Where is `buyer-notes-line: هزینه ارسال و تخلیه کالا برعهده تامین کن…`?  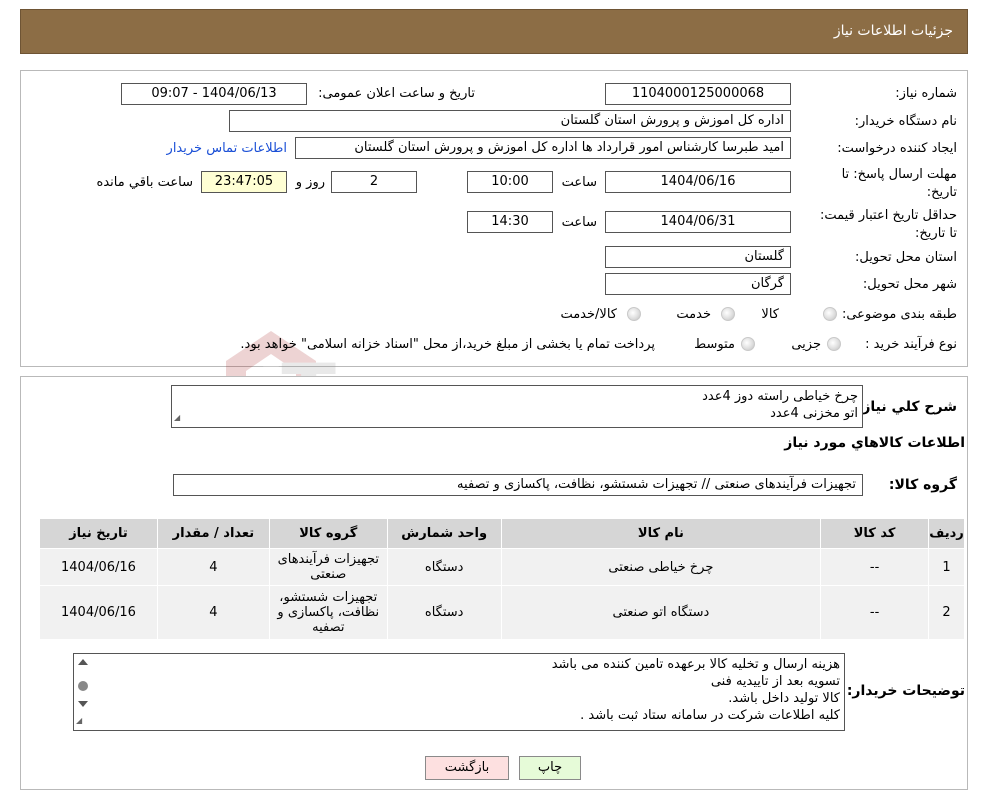 buyer-notes-line: هزینه ارسال و تخلیه کالا برعهده تامین کن… is located at coordinates (695, 664).